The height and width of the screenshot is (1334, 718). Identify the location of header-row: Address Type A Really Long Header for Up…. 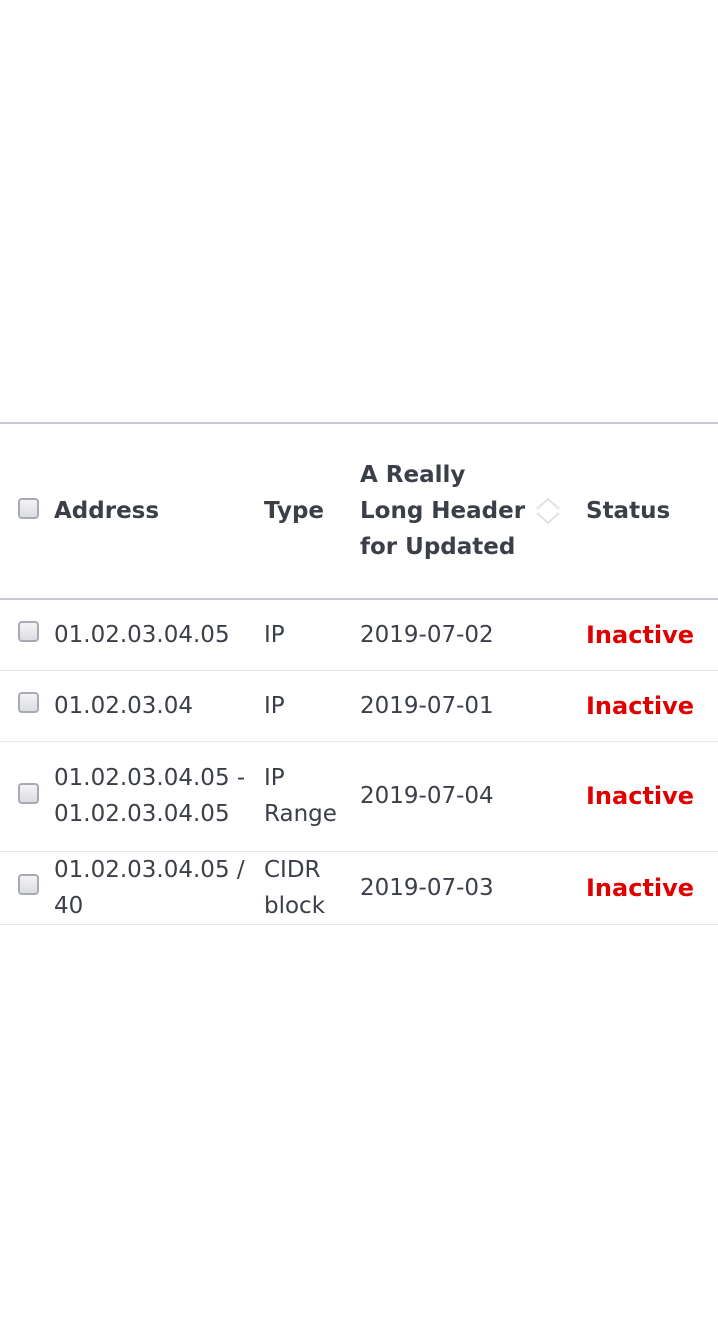
(359, 511).